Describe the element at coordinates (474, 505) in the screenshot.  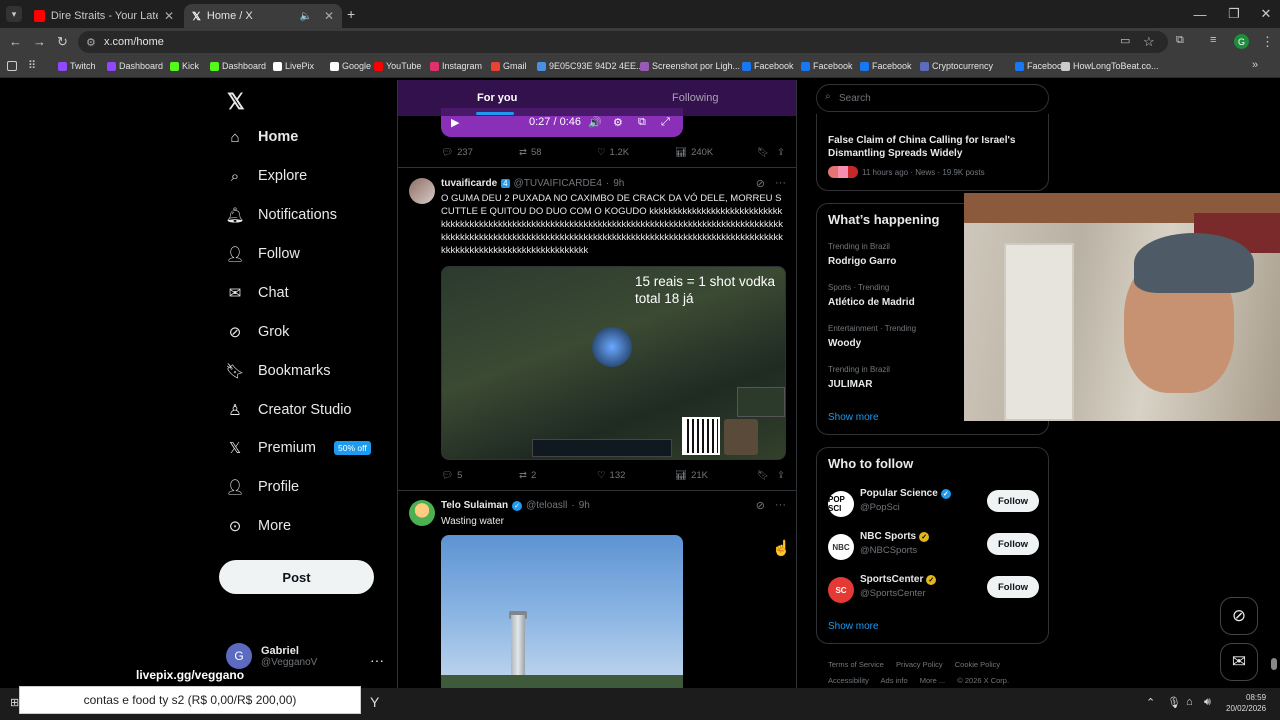
I see `author-name: Telo Sulaiman` at that location.